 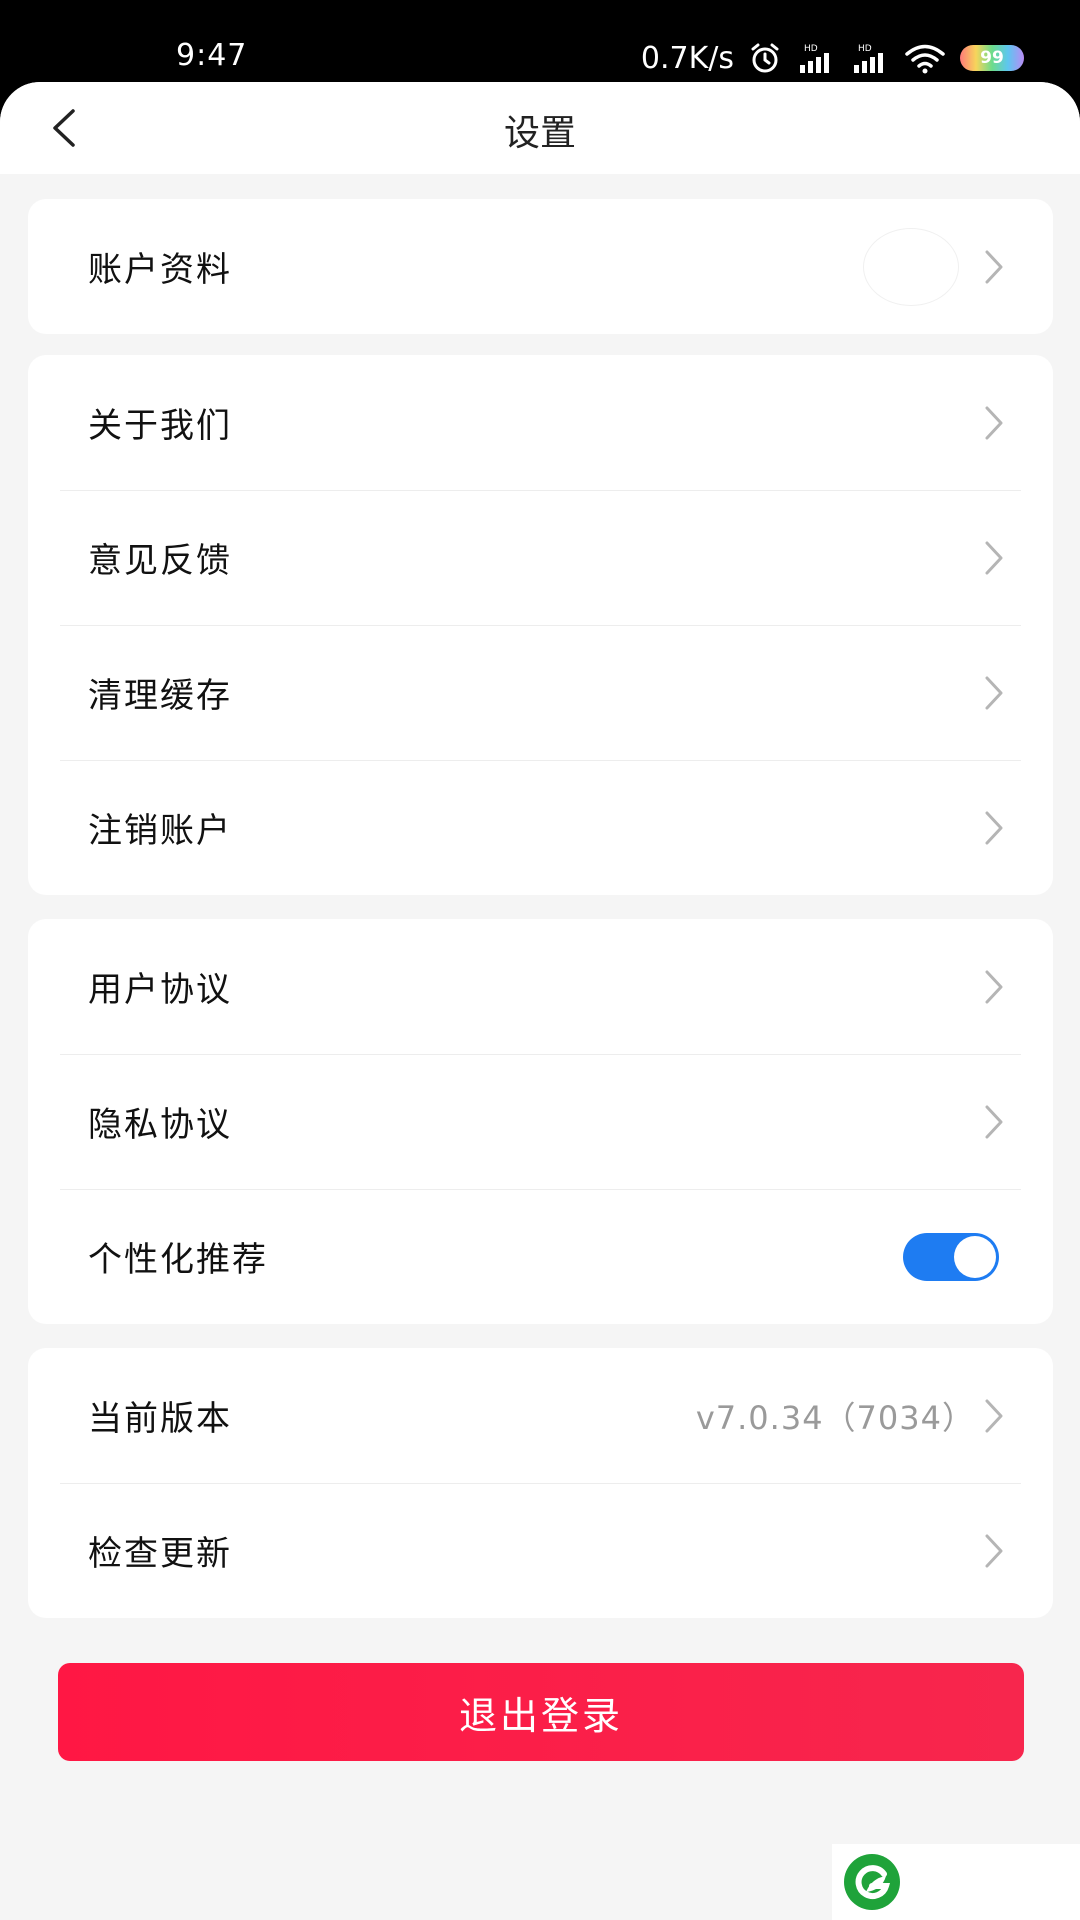 I want to click on avatar, so click(x=911, y=266).